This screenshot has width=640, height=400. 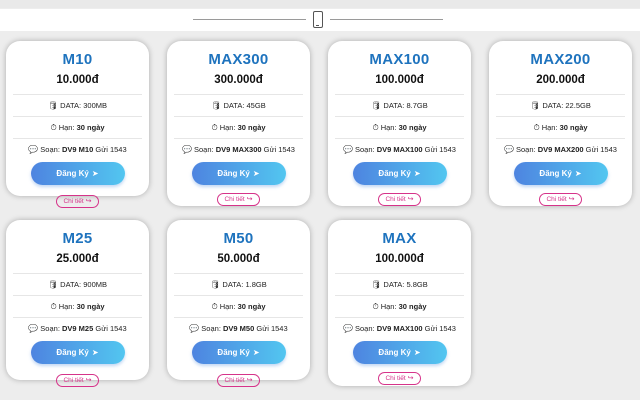 I want to click on mobile-phone-icon, so click(x=318, y=19).